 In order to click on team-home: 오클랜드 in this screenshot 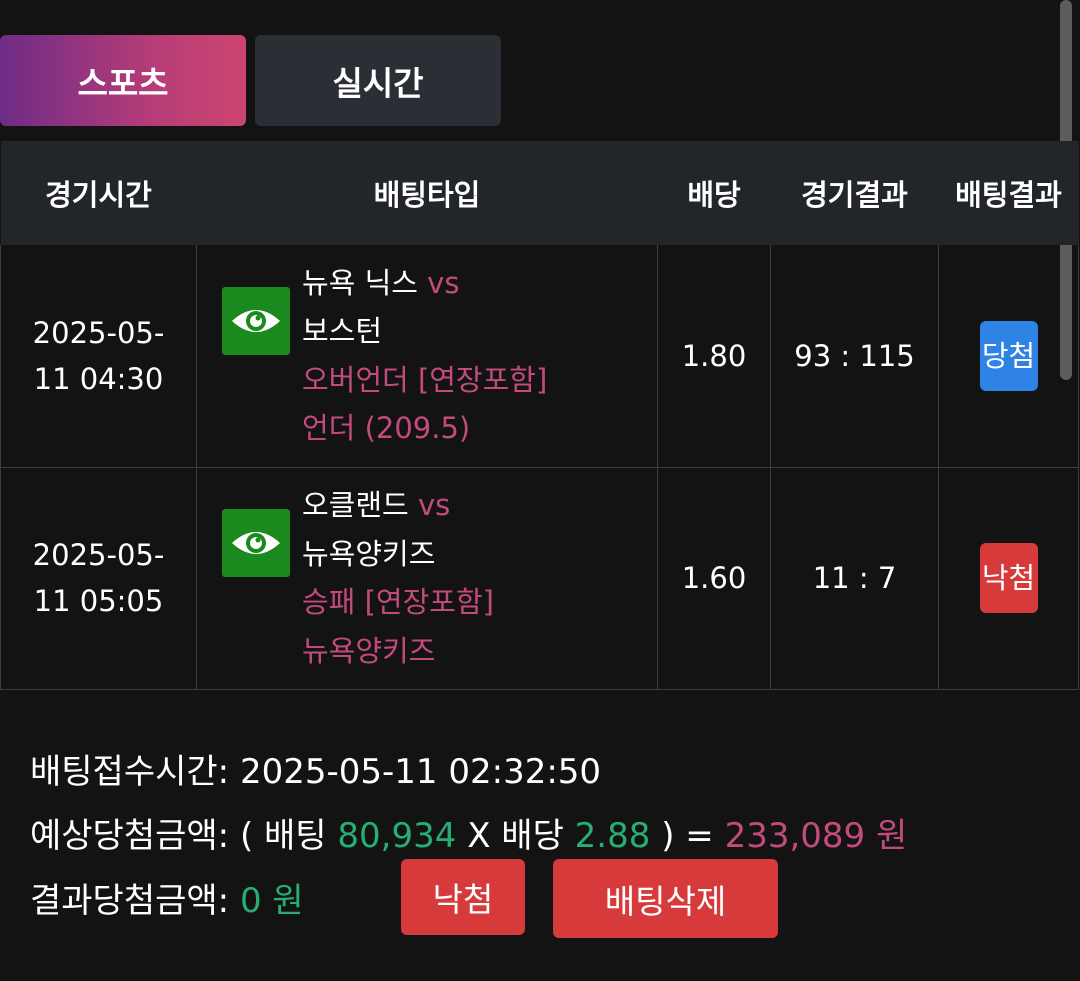, I will do `click(355, 505)`.